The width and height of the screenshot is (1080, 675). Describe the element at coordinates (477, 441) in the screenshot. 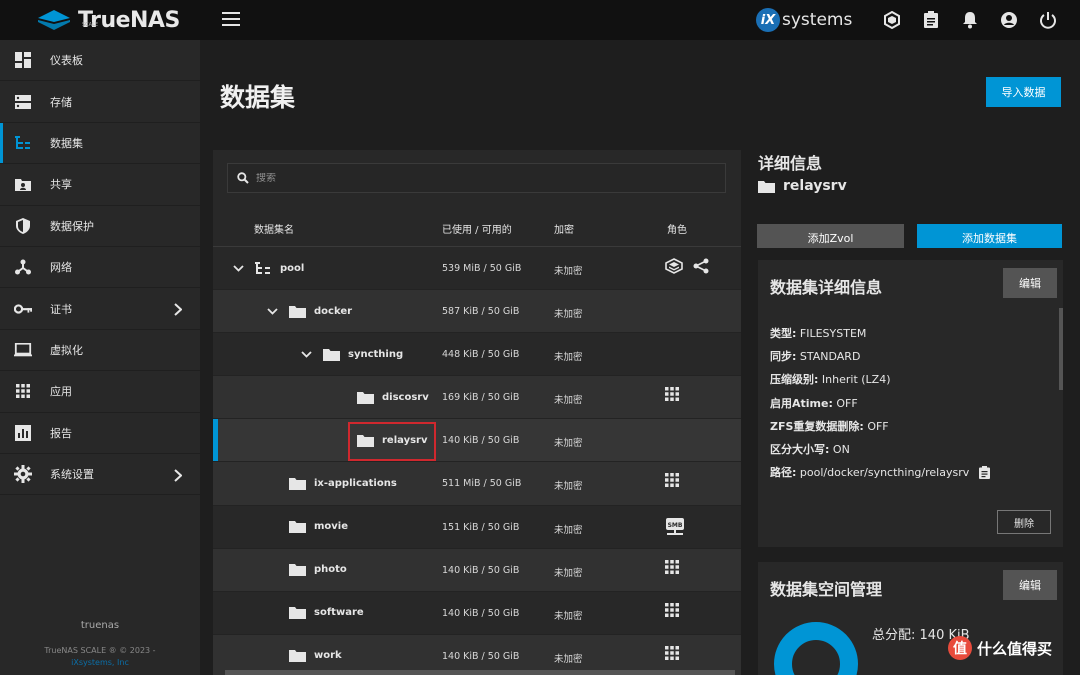

I see `table-row: relaysrv 140 KiB / 50 GiB 未加密` at that location.